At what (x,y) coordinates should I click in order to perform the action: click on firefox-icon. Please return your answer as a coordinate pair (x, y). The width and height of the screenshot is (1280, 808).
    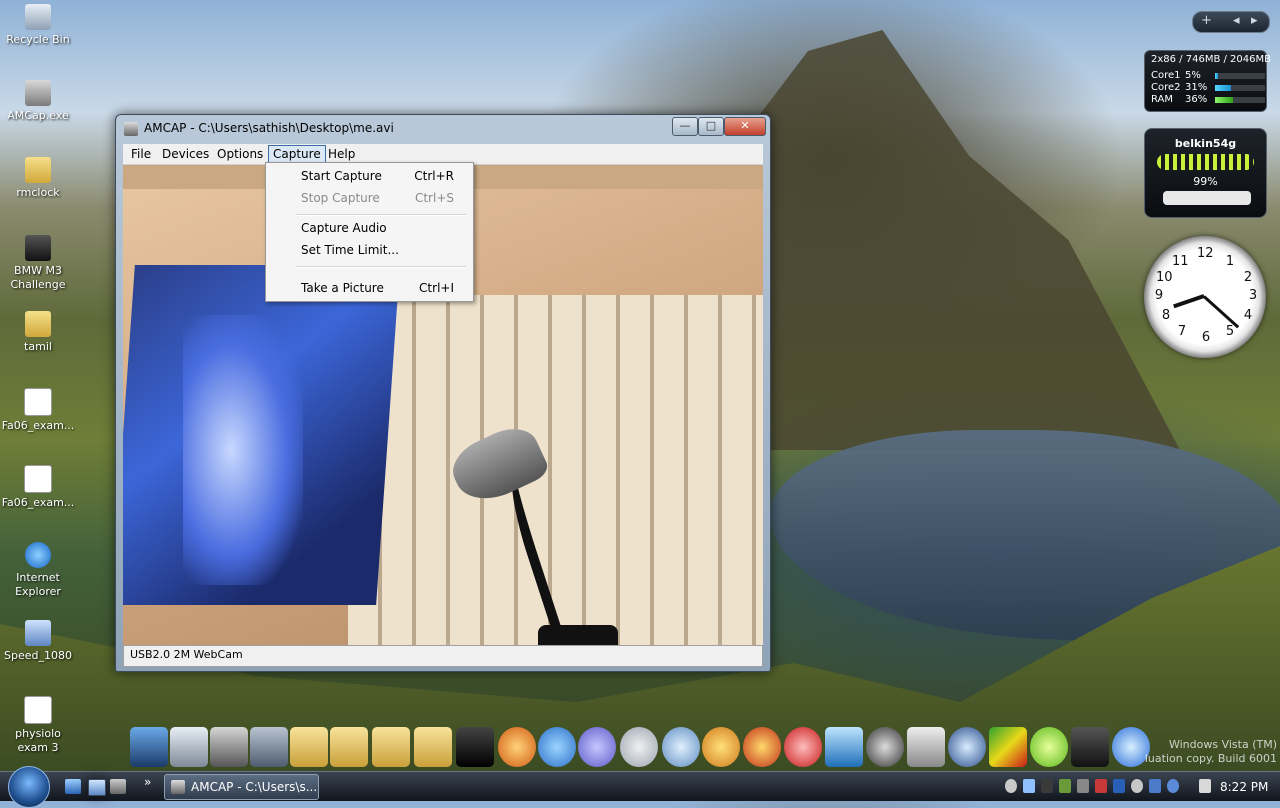
    Looking at the image, I should click on (517, 747).